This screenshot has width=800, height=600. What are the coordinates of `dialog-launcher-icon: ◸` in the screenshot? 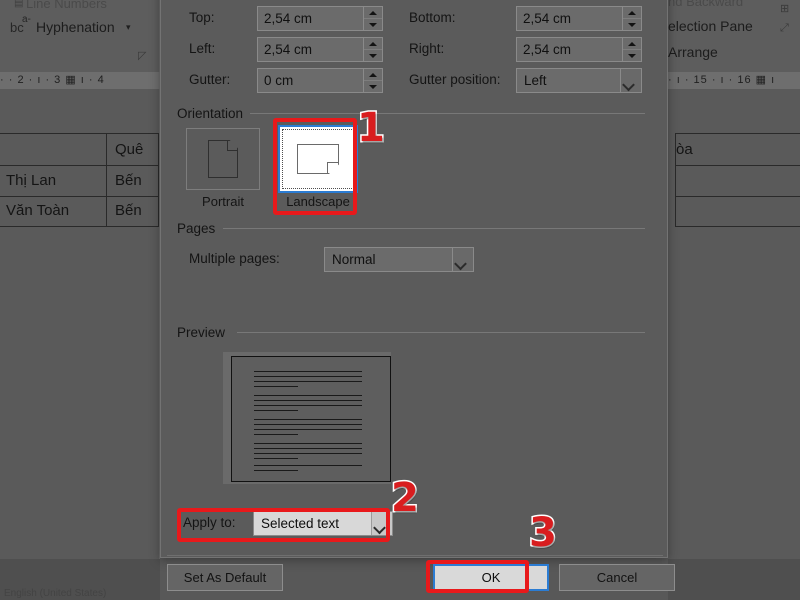 It's located at (144, 56).